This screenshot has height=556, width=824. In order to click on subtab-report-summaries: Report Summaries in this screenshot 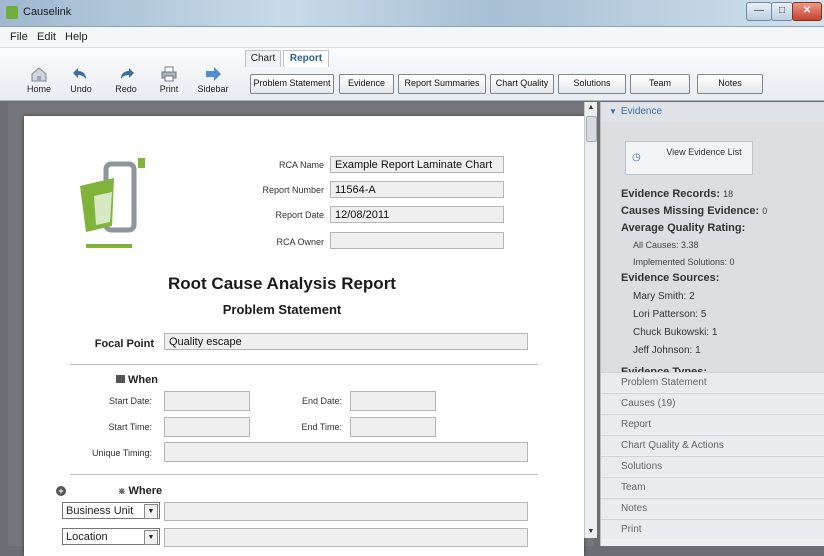, I will do `click(442, 84)`.